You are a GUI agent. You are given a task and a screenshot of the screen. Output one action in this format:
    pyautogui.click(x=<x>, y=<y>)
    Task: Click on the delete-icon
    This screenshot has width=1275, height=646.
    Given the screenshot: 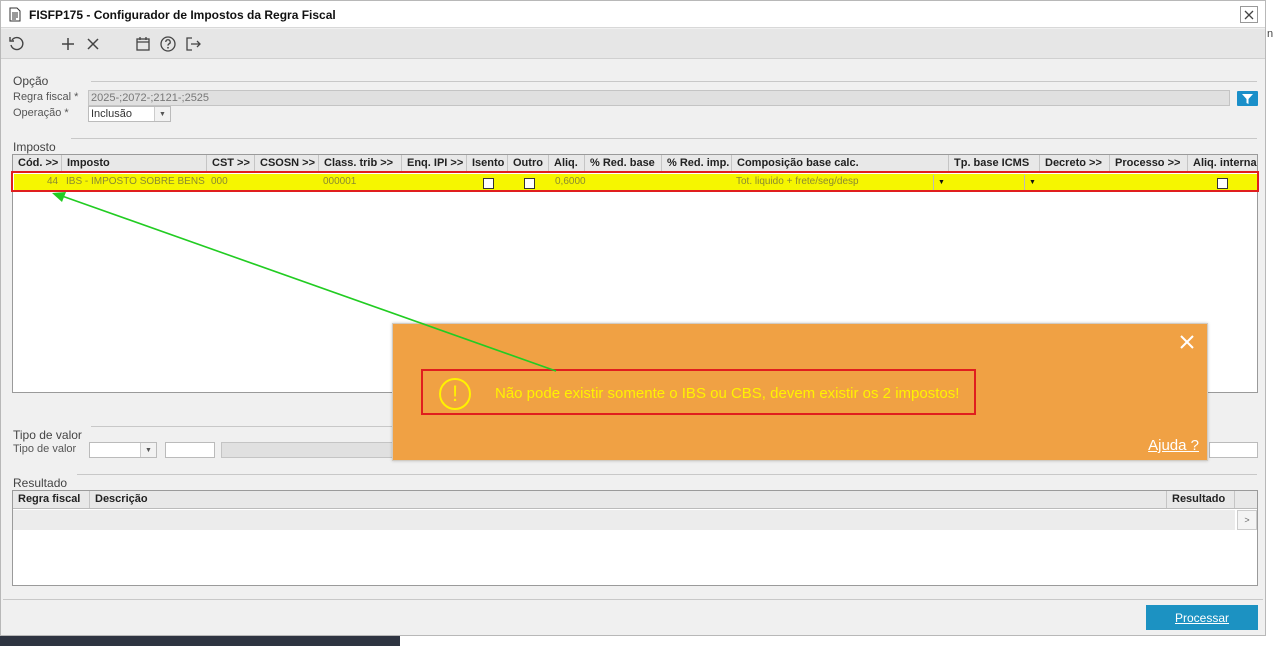 What is the action you would take?
    pyautogui.click(x=93, y=44)
    